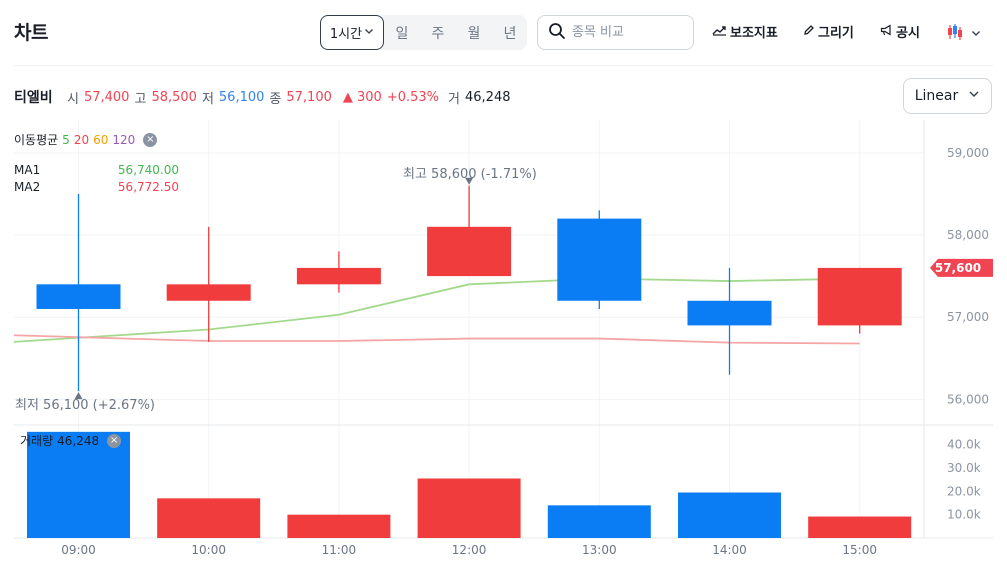  Describe the element at coordinates (33, 98) in the screenshot. I see `stock-name: 티엘비` at that location.